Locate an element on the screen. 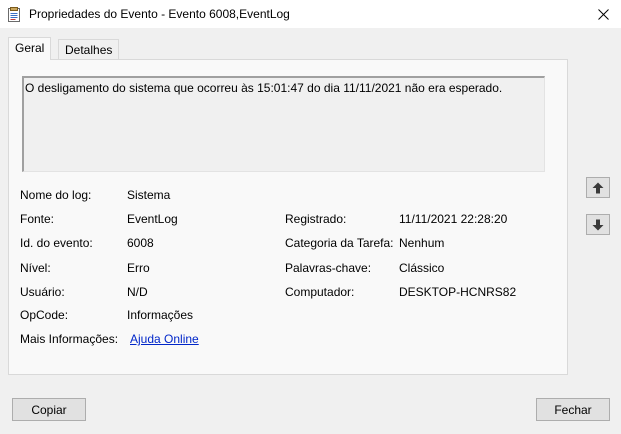  log-name-label: Nome do log: is located at coordinates (56, 195).